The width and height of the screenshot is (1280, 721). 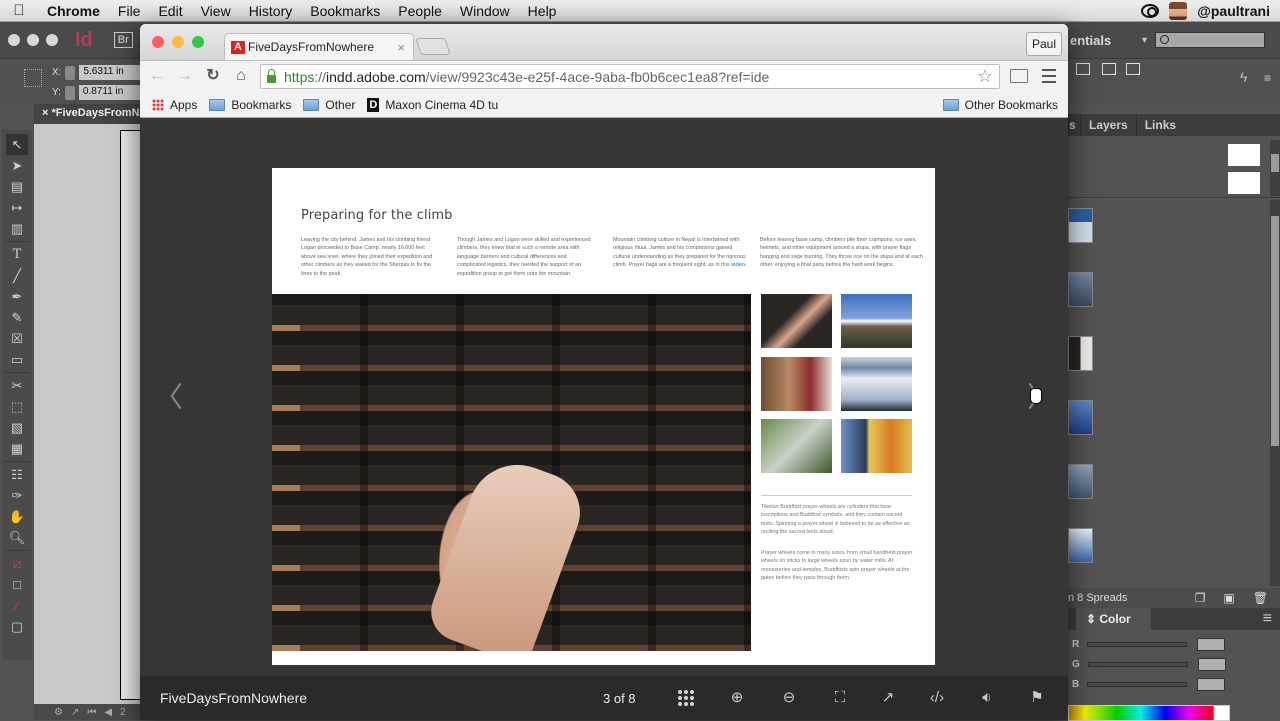 What do you see at coordinates (1243, 77) in the screenshot?
I see `quick-apply-icon: ϟ` at bounding box center [1243, 77].